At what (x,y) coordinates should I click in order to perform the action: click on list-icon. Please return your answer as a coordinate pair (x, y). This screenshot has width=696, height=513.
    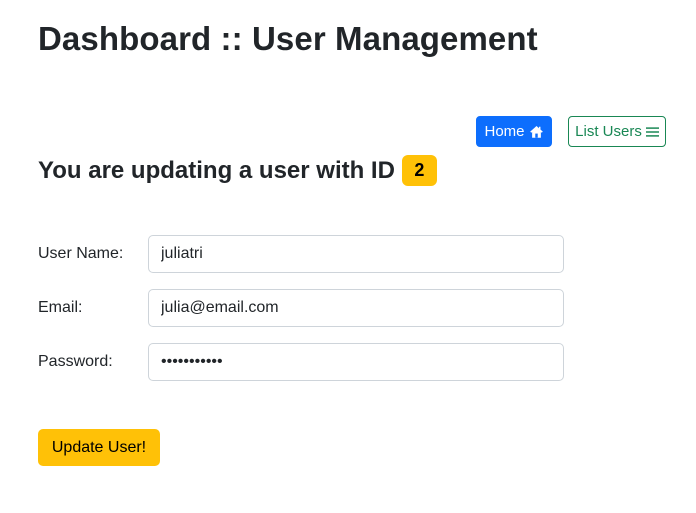
    Looking at the image, I should click on (652, 132).